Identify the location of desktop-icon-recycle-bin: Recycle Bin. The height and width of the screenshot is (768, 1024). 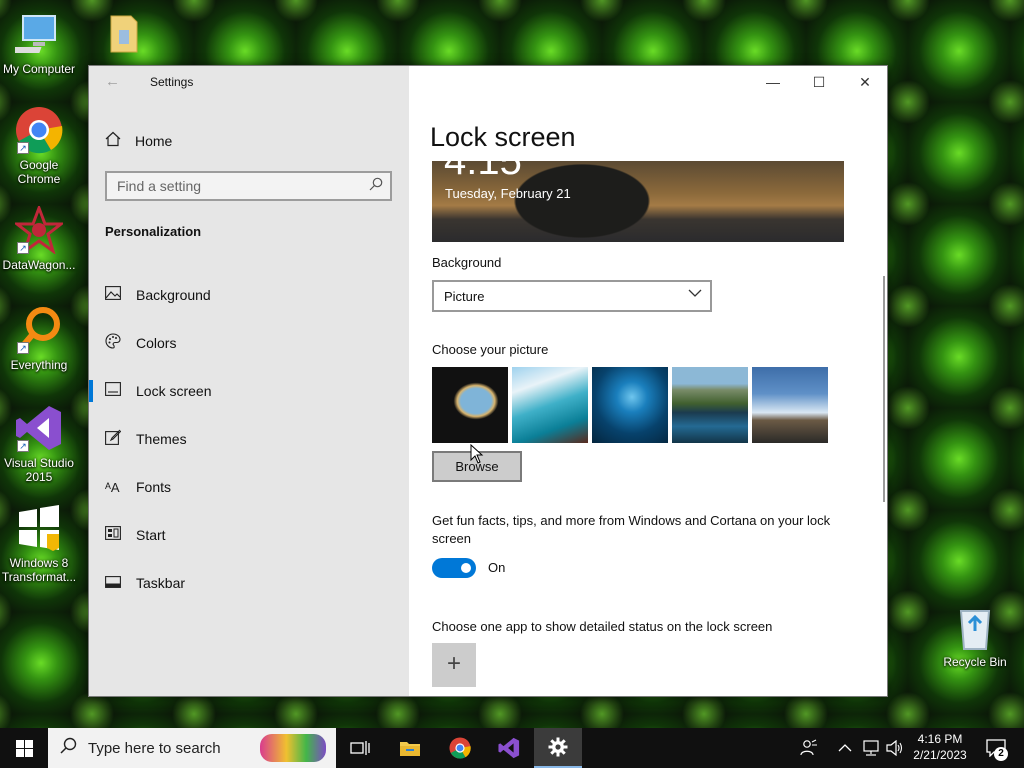
(975, 636).